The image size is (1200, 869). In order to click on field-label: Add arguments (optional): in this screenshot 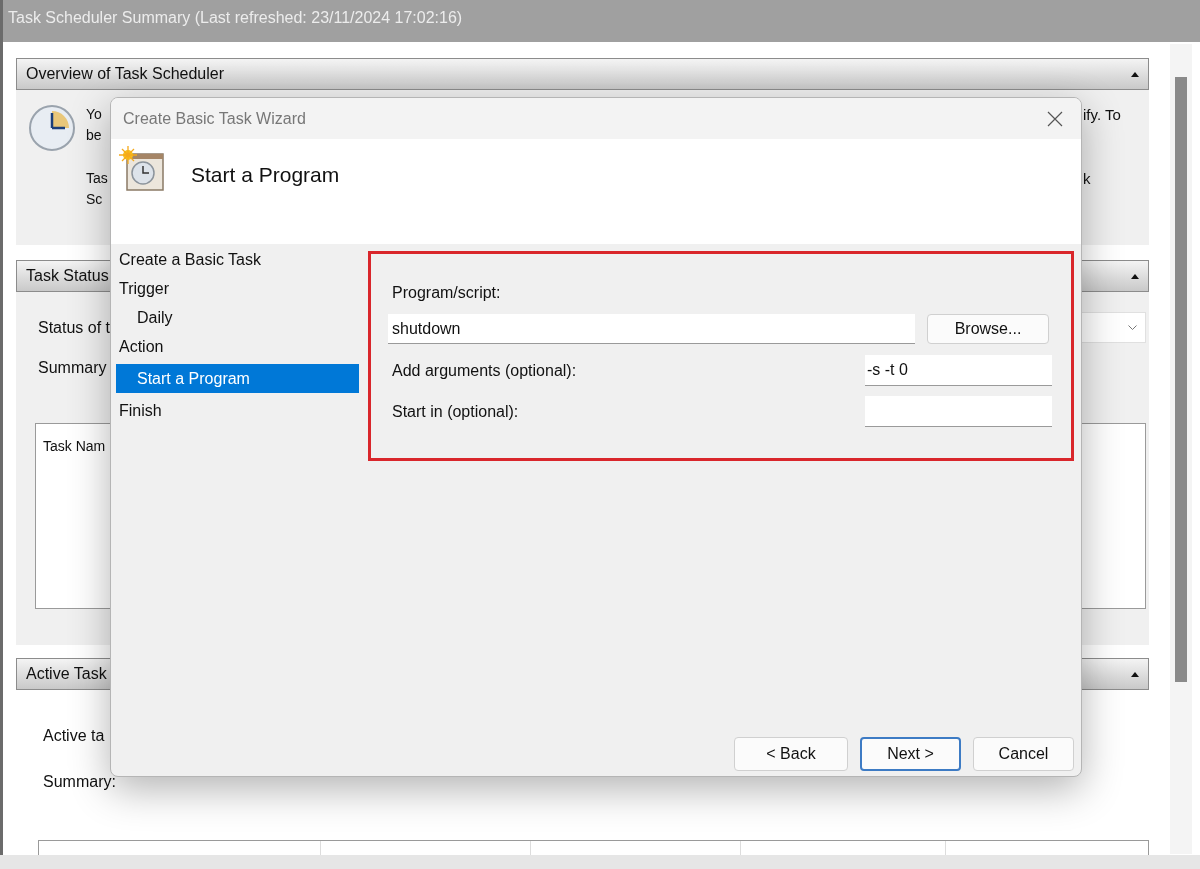, I will do `click(484, 370)`.